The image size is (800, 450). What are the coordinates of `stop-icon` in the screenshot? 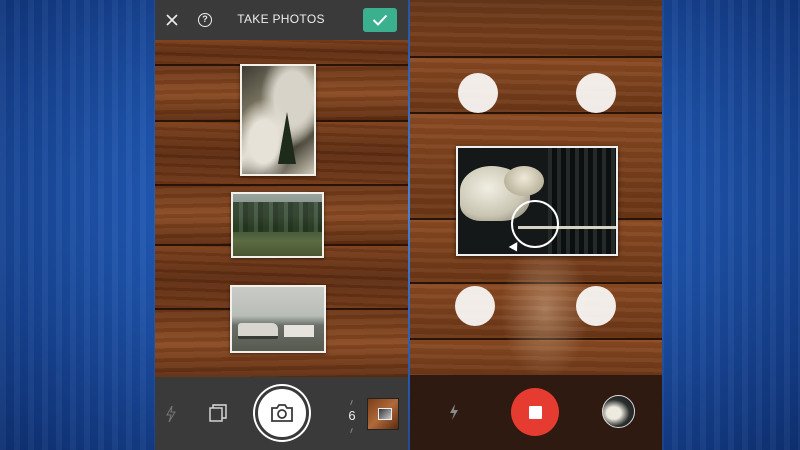 It's located at (535, 412).